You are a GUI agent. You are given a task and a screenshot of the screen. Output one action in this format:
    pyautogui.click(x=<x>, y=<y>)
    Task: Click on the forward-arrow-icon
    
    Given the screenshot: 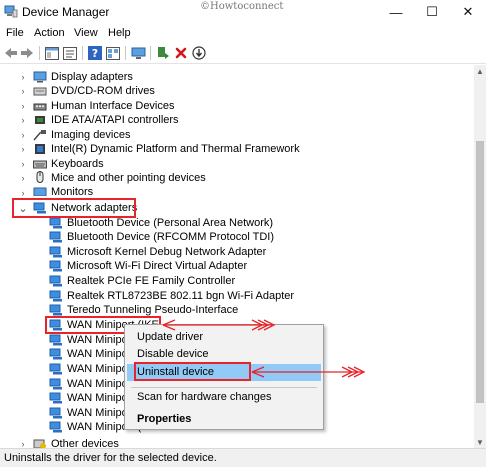 What is the action you would take?
    pyautogui.click(x=27, y=53)
    